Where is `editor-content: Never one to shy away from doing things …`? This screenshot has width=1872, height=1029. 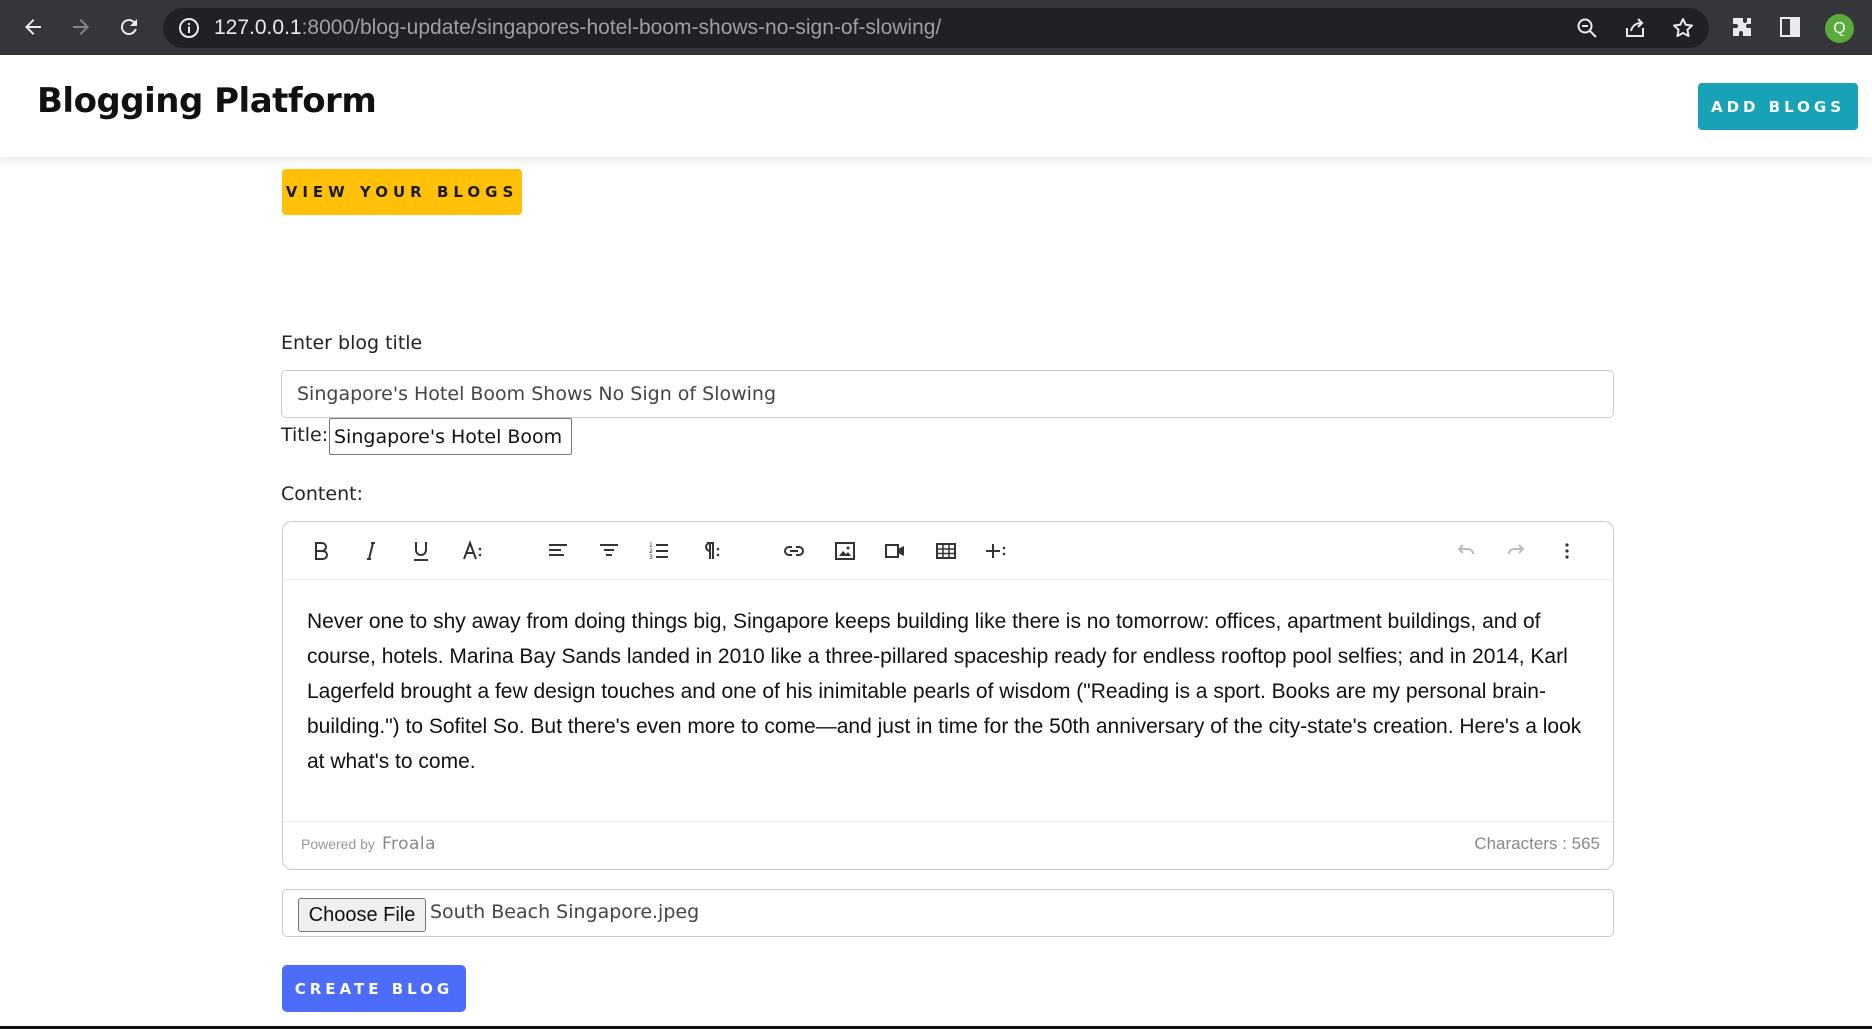 editor-content: Never one to shy away from doing things … is located at coordinates (952, 691).